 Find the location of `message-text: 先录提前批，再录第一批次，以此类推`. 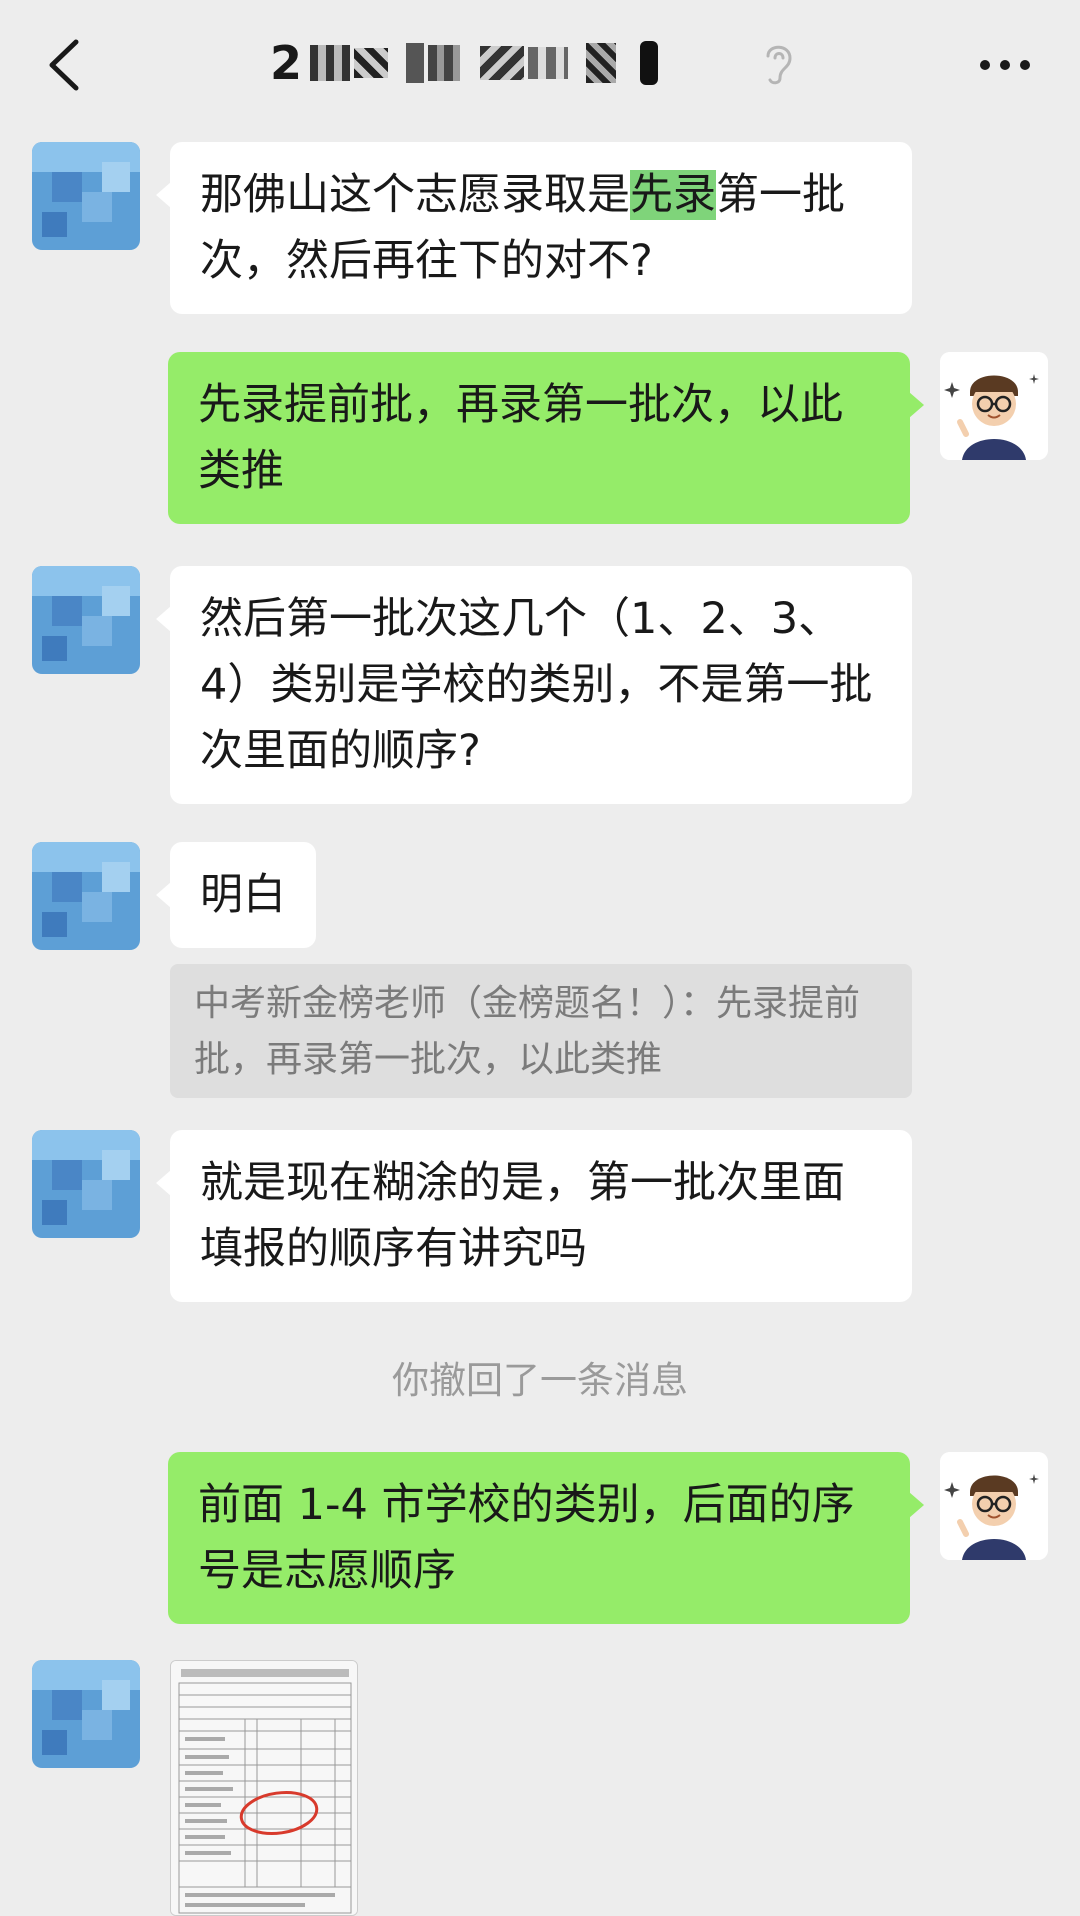

message-text: 先录提前批，再录第一批次，以此类推 is located at coordinates (520, 438).